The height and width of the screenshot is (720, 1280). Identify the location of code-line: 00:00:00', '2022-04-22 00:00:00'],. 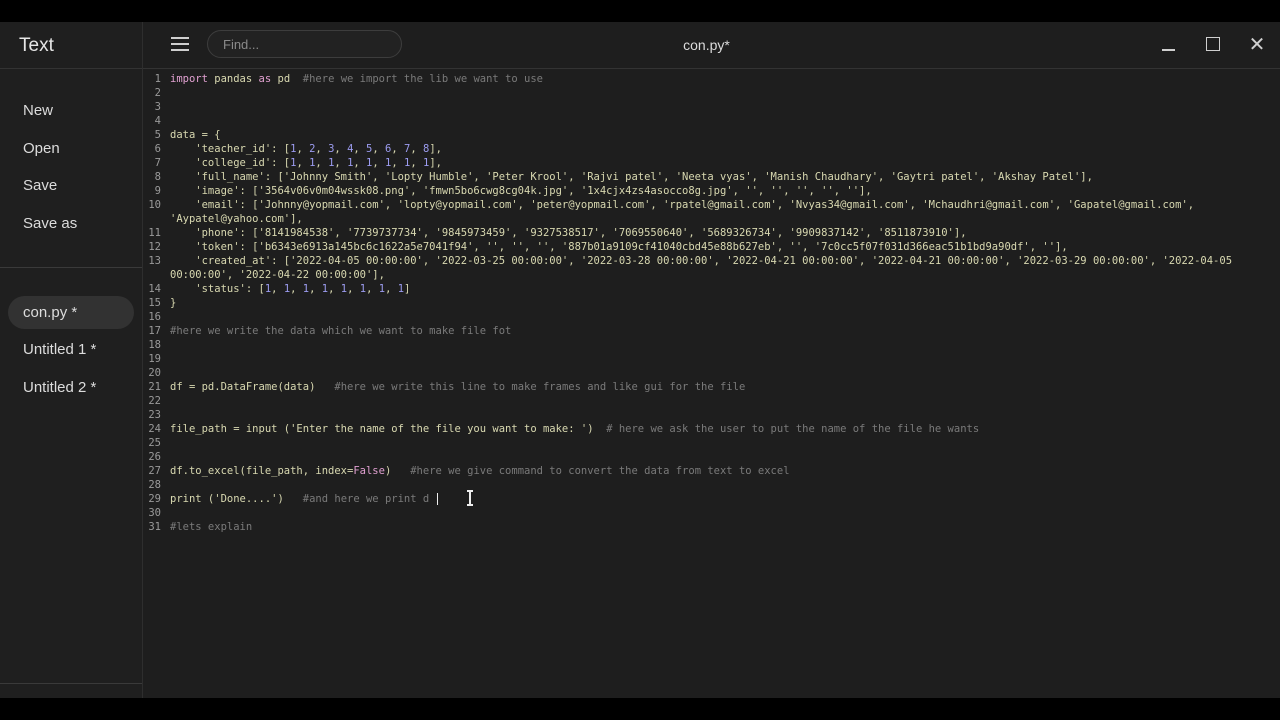
(264, 275).